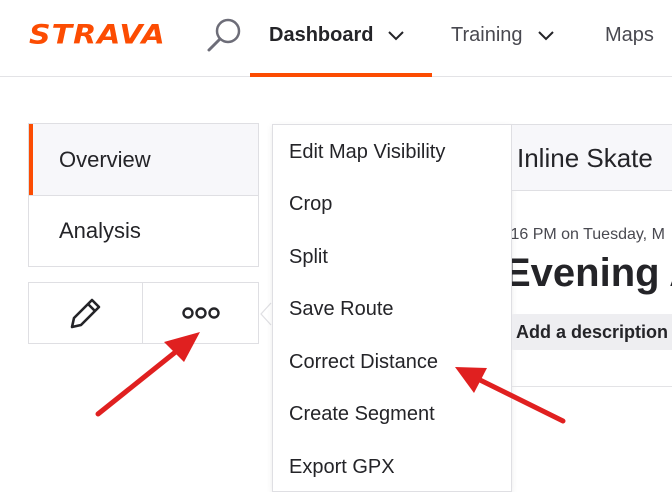  Describe the element at coordinates (105, 159) in the screenshot. I see `tab-overview-label: Overview` at that location.